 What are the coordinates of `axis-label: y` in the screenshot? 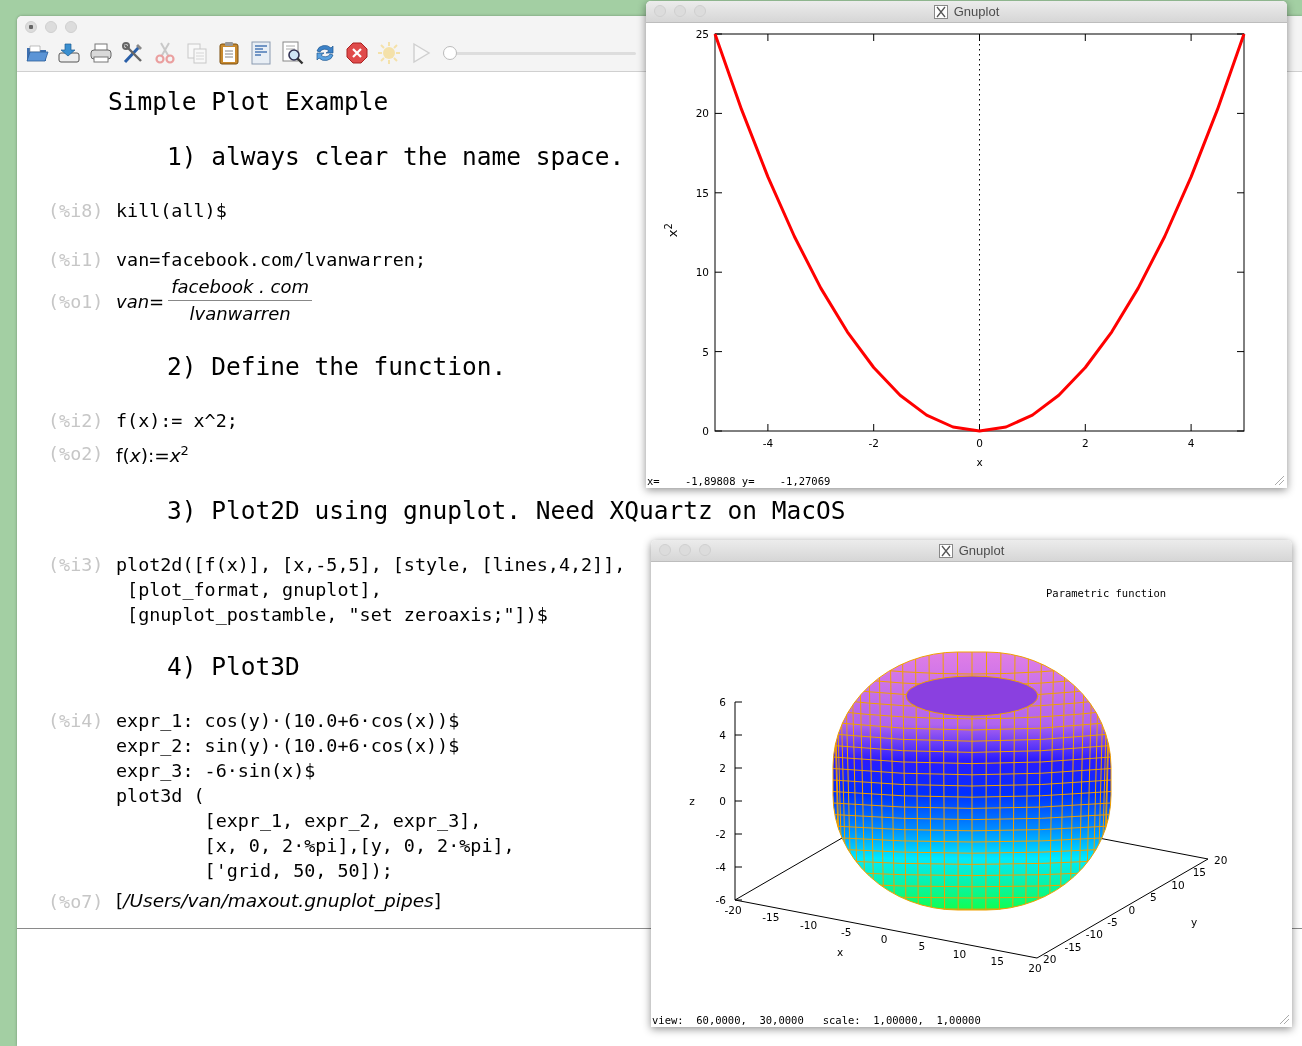 It's located at (1194, 922).